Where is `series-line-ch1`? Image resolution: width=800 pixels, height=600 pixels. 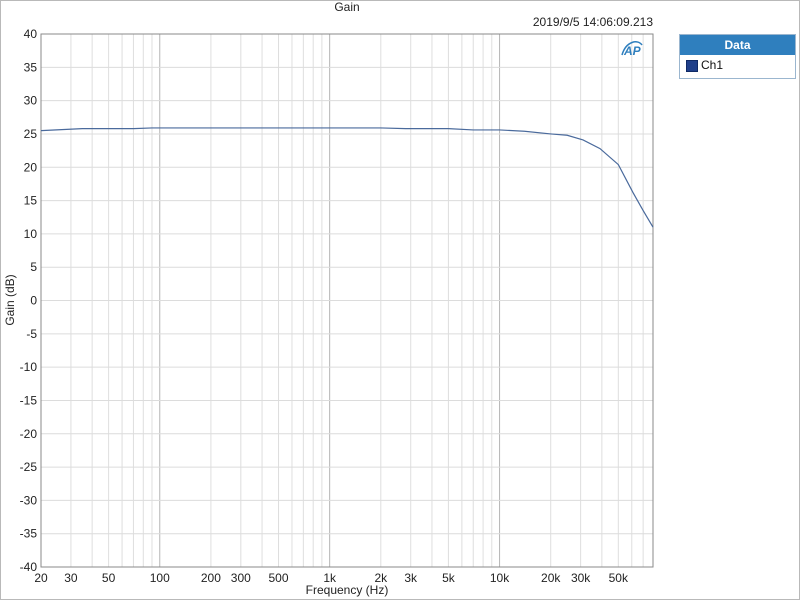
series-line-ch1 is located at coordinates (347, 177).